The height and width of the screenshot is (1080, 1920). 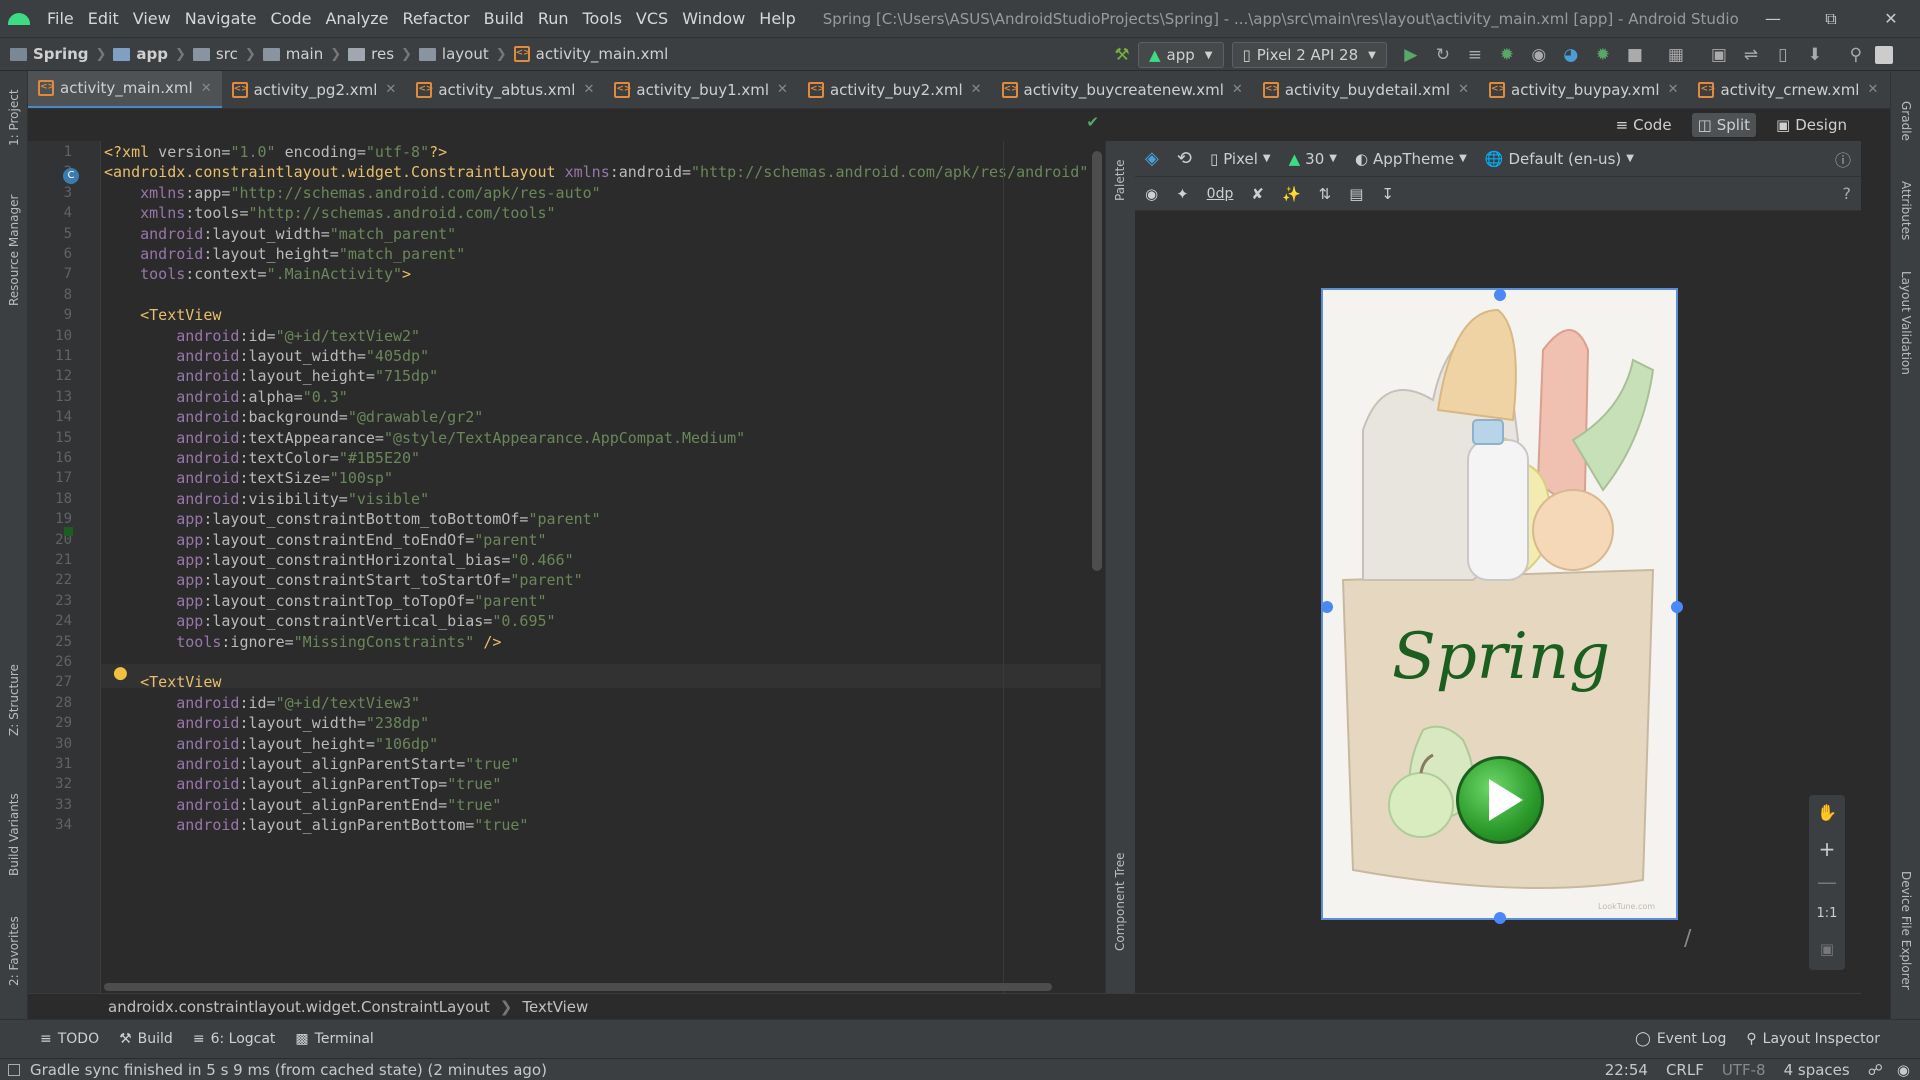 I want to click on build-tool-button: ⚒ Build, so click(x=146, y=1039).